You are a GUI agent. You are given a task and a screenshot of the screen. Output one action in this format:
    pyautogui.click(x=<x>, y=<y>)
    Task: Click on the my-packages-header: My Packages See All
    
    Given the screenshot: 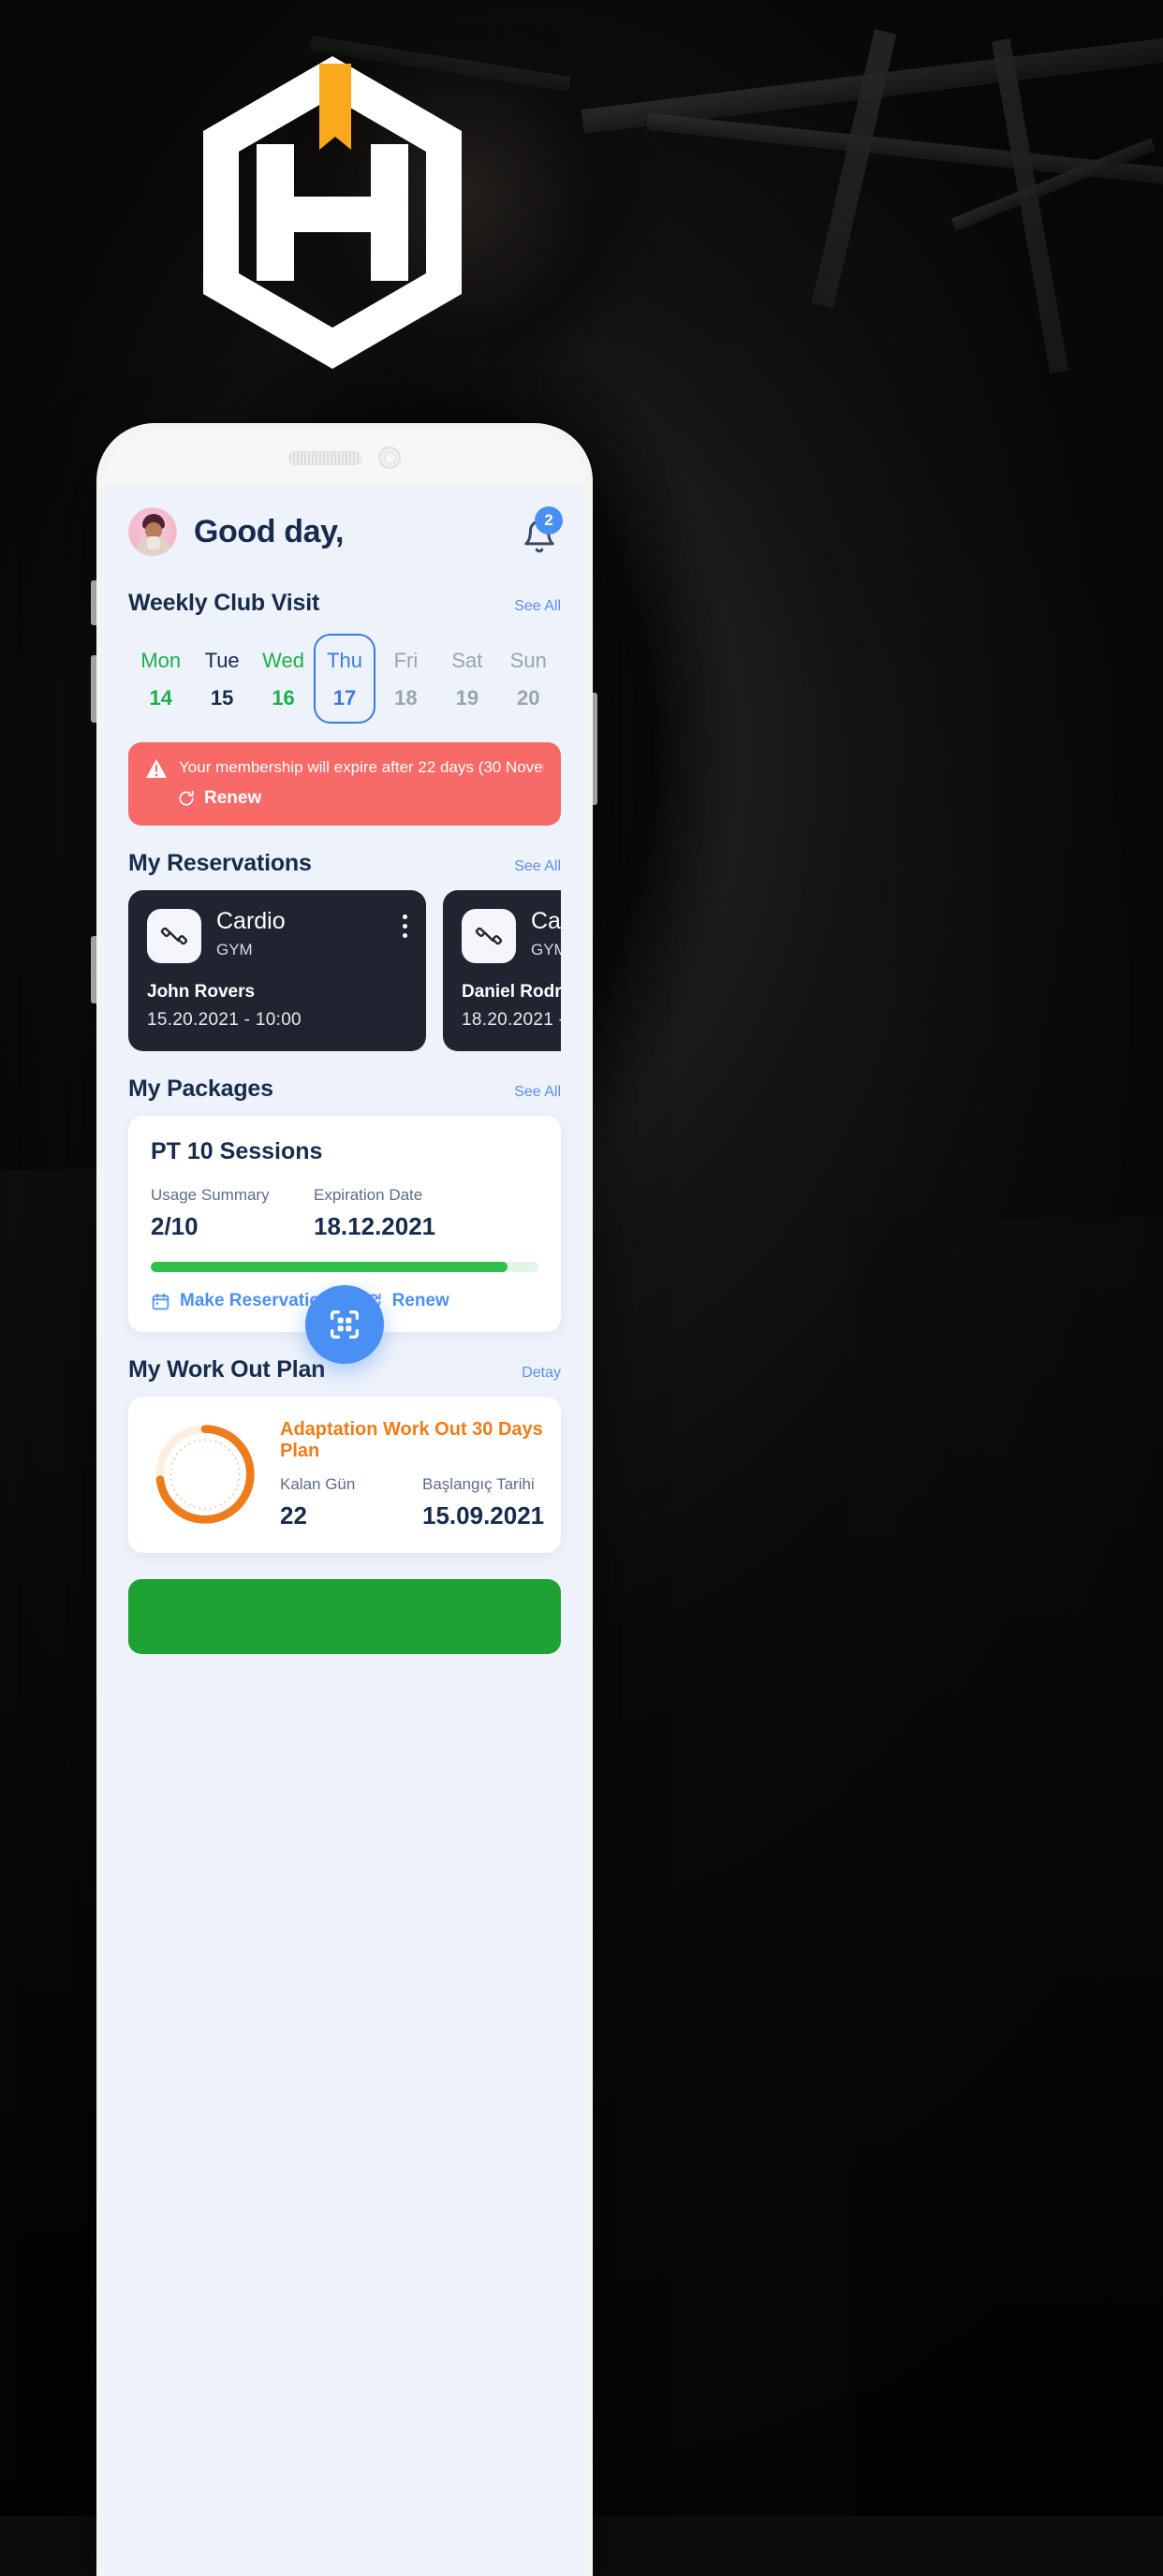 What is the action you would take?
    pyautogui.click(x=345, y=1089)
    